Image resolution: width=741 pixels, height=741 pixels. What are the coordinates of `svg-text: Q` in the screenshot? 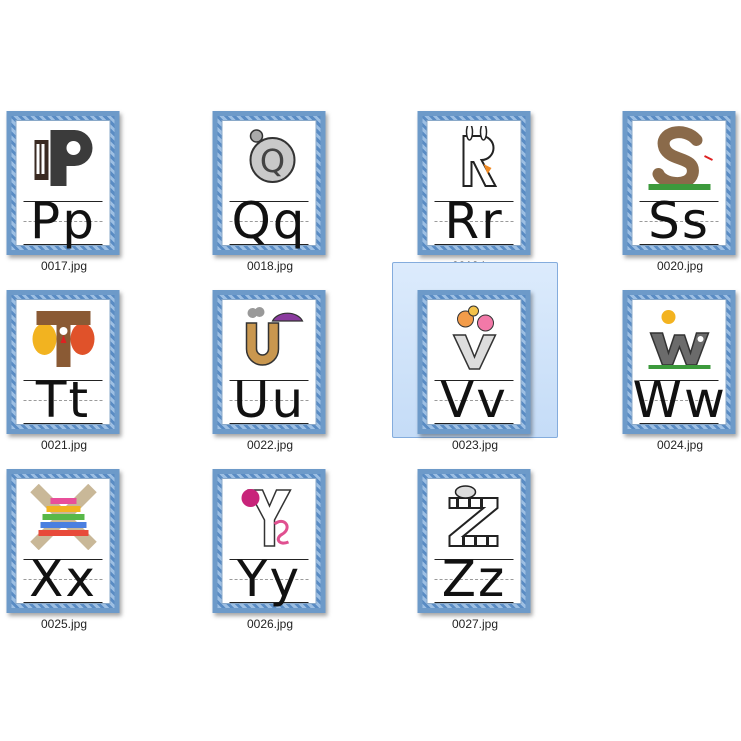 It's located at (271, 161).